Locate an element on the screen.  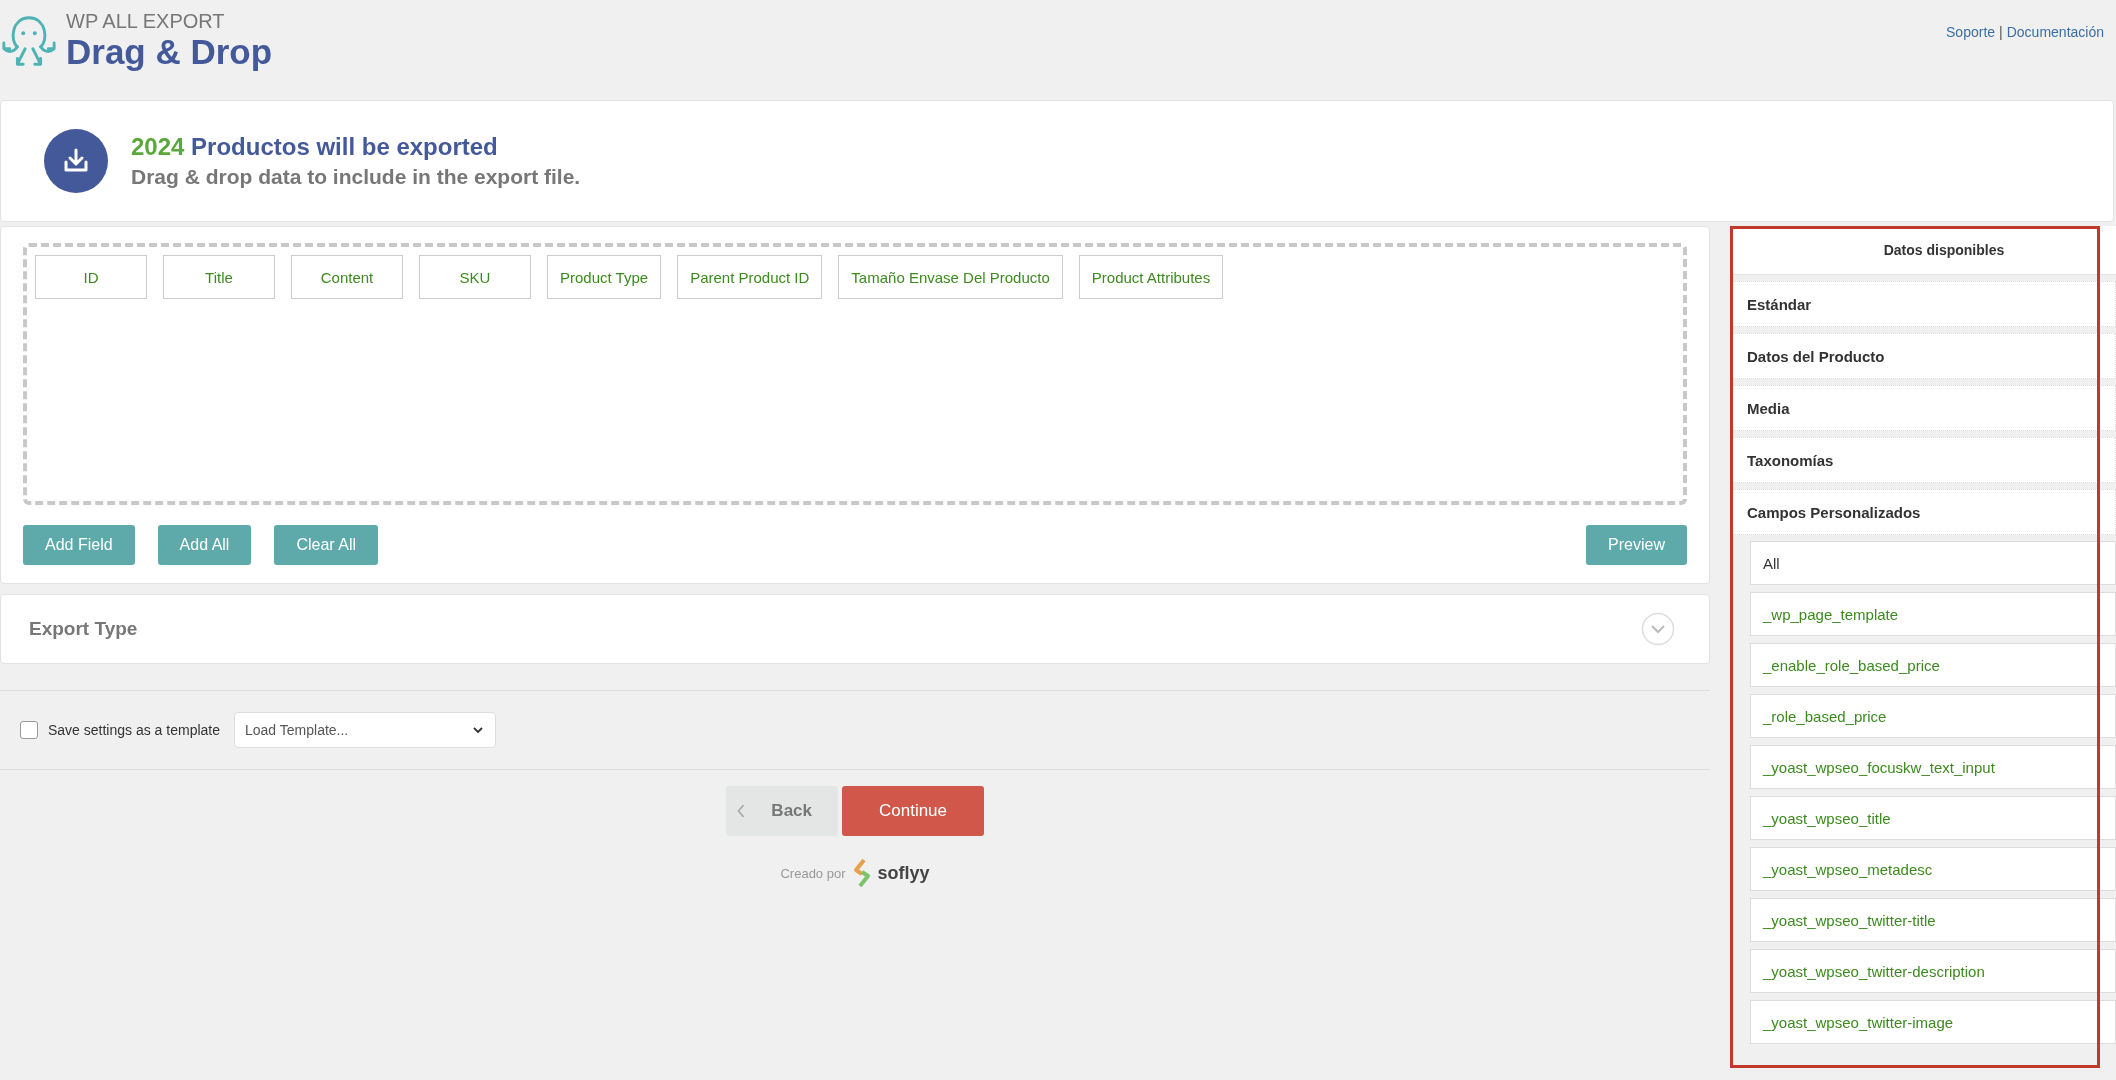
credit-text: Creado por is located at coordinates (813, 873).